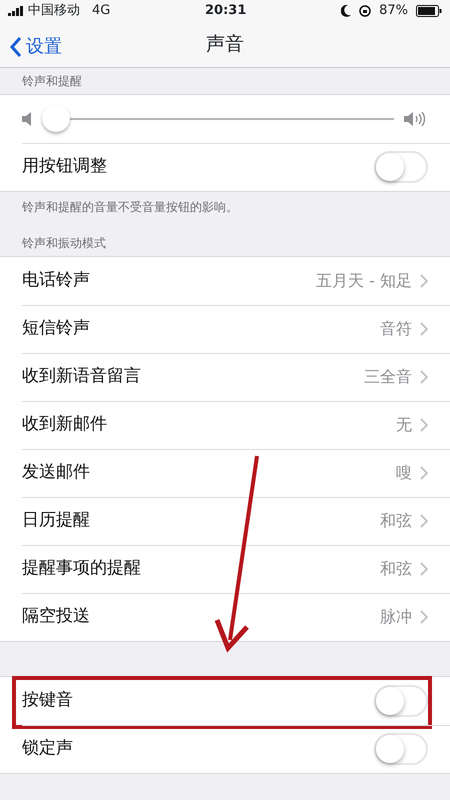 The height and width of the screenshot is (800, 450). What do you see at coordinates (56, 280) in the screenshot?
I see `setting-label: 电话铃声` at bounding box center [56, 280].